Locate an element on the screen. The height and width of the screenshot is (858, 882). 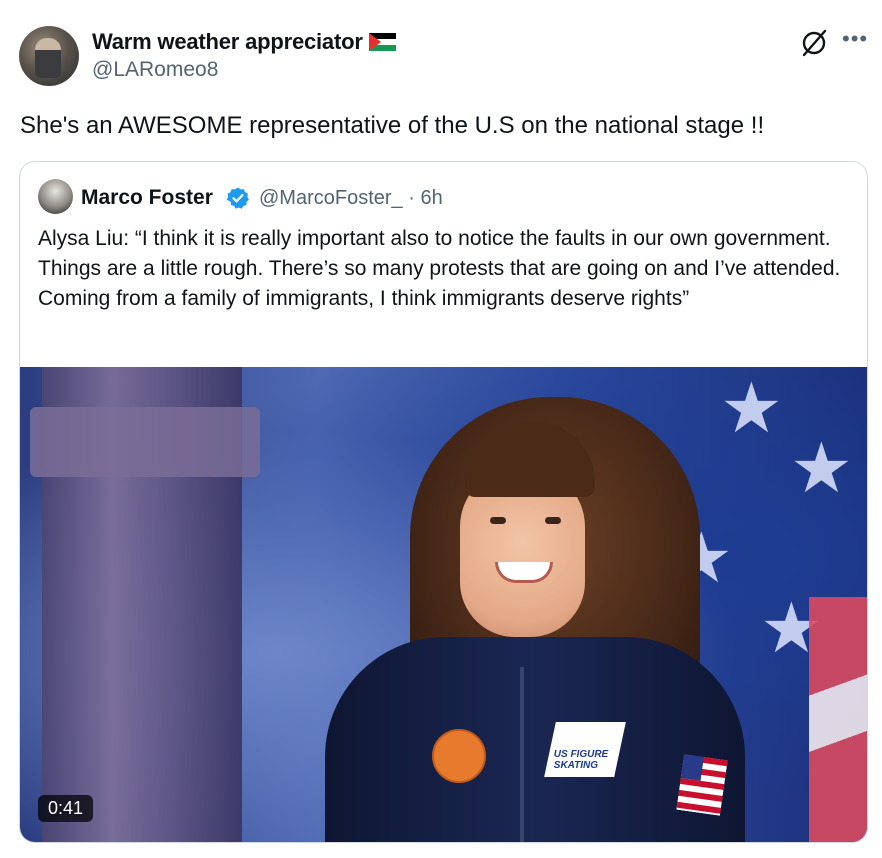
grok-icon is located at coordinates (814, 43).